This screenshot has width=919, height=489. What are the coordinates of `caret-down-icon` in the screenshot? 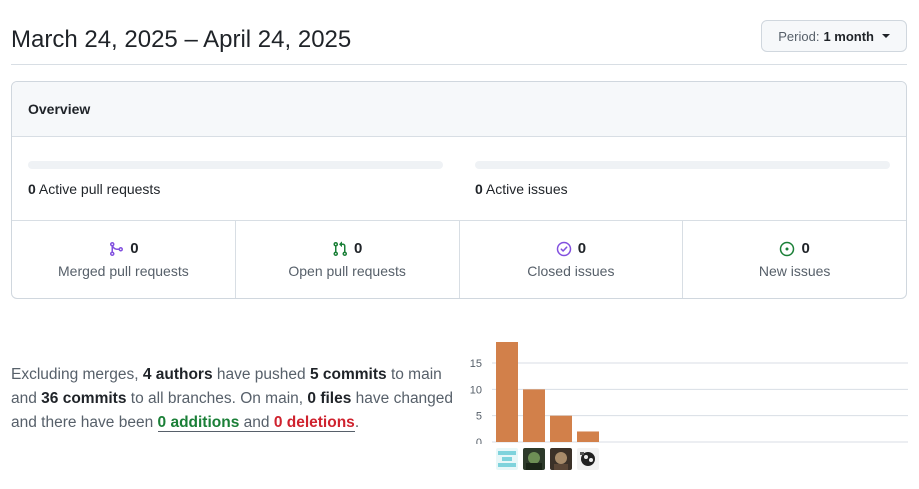 It's located at (886, 36).